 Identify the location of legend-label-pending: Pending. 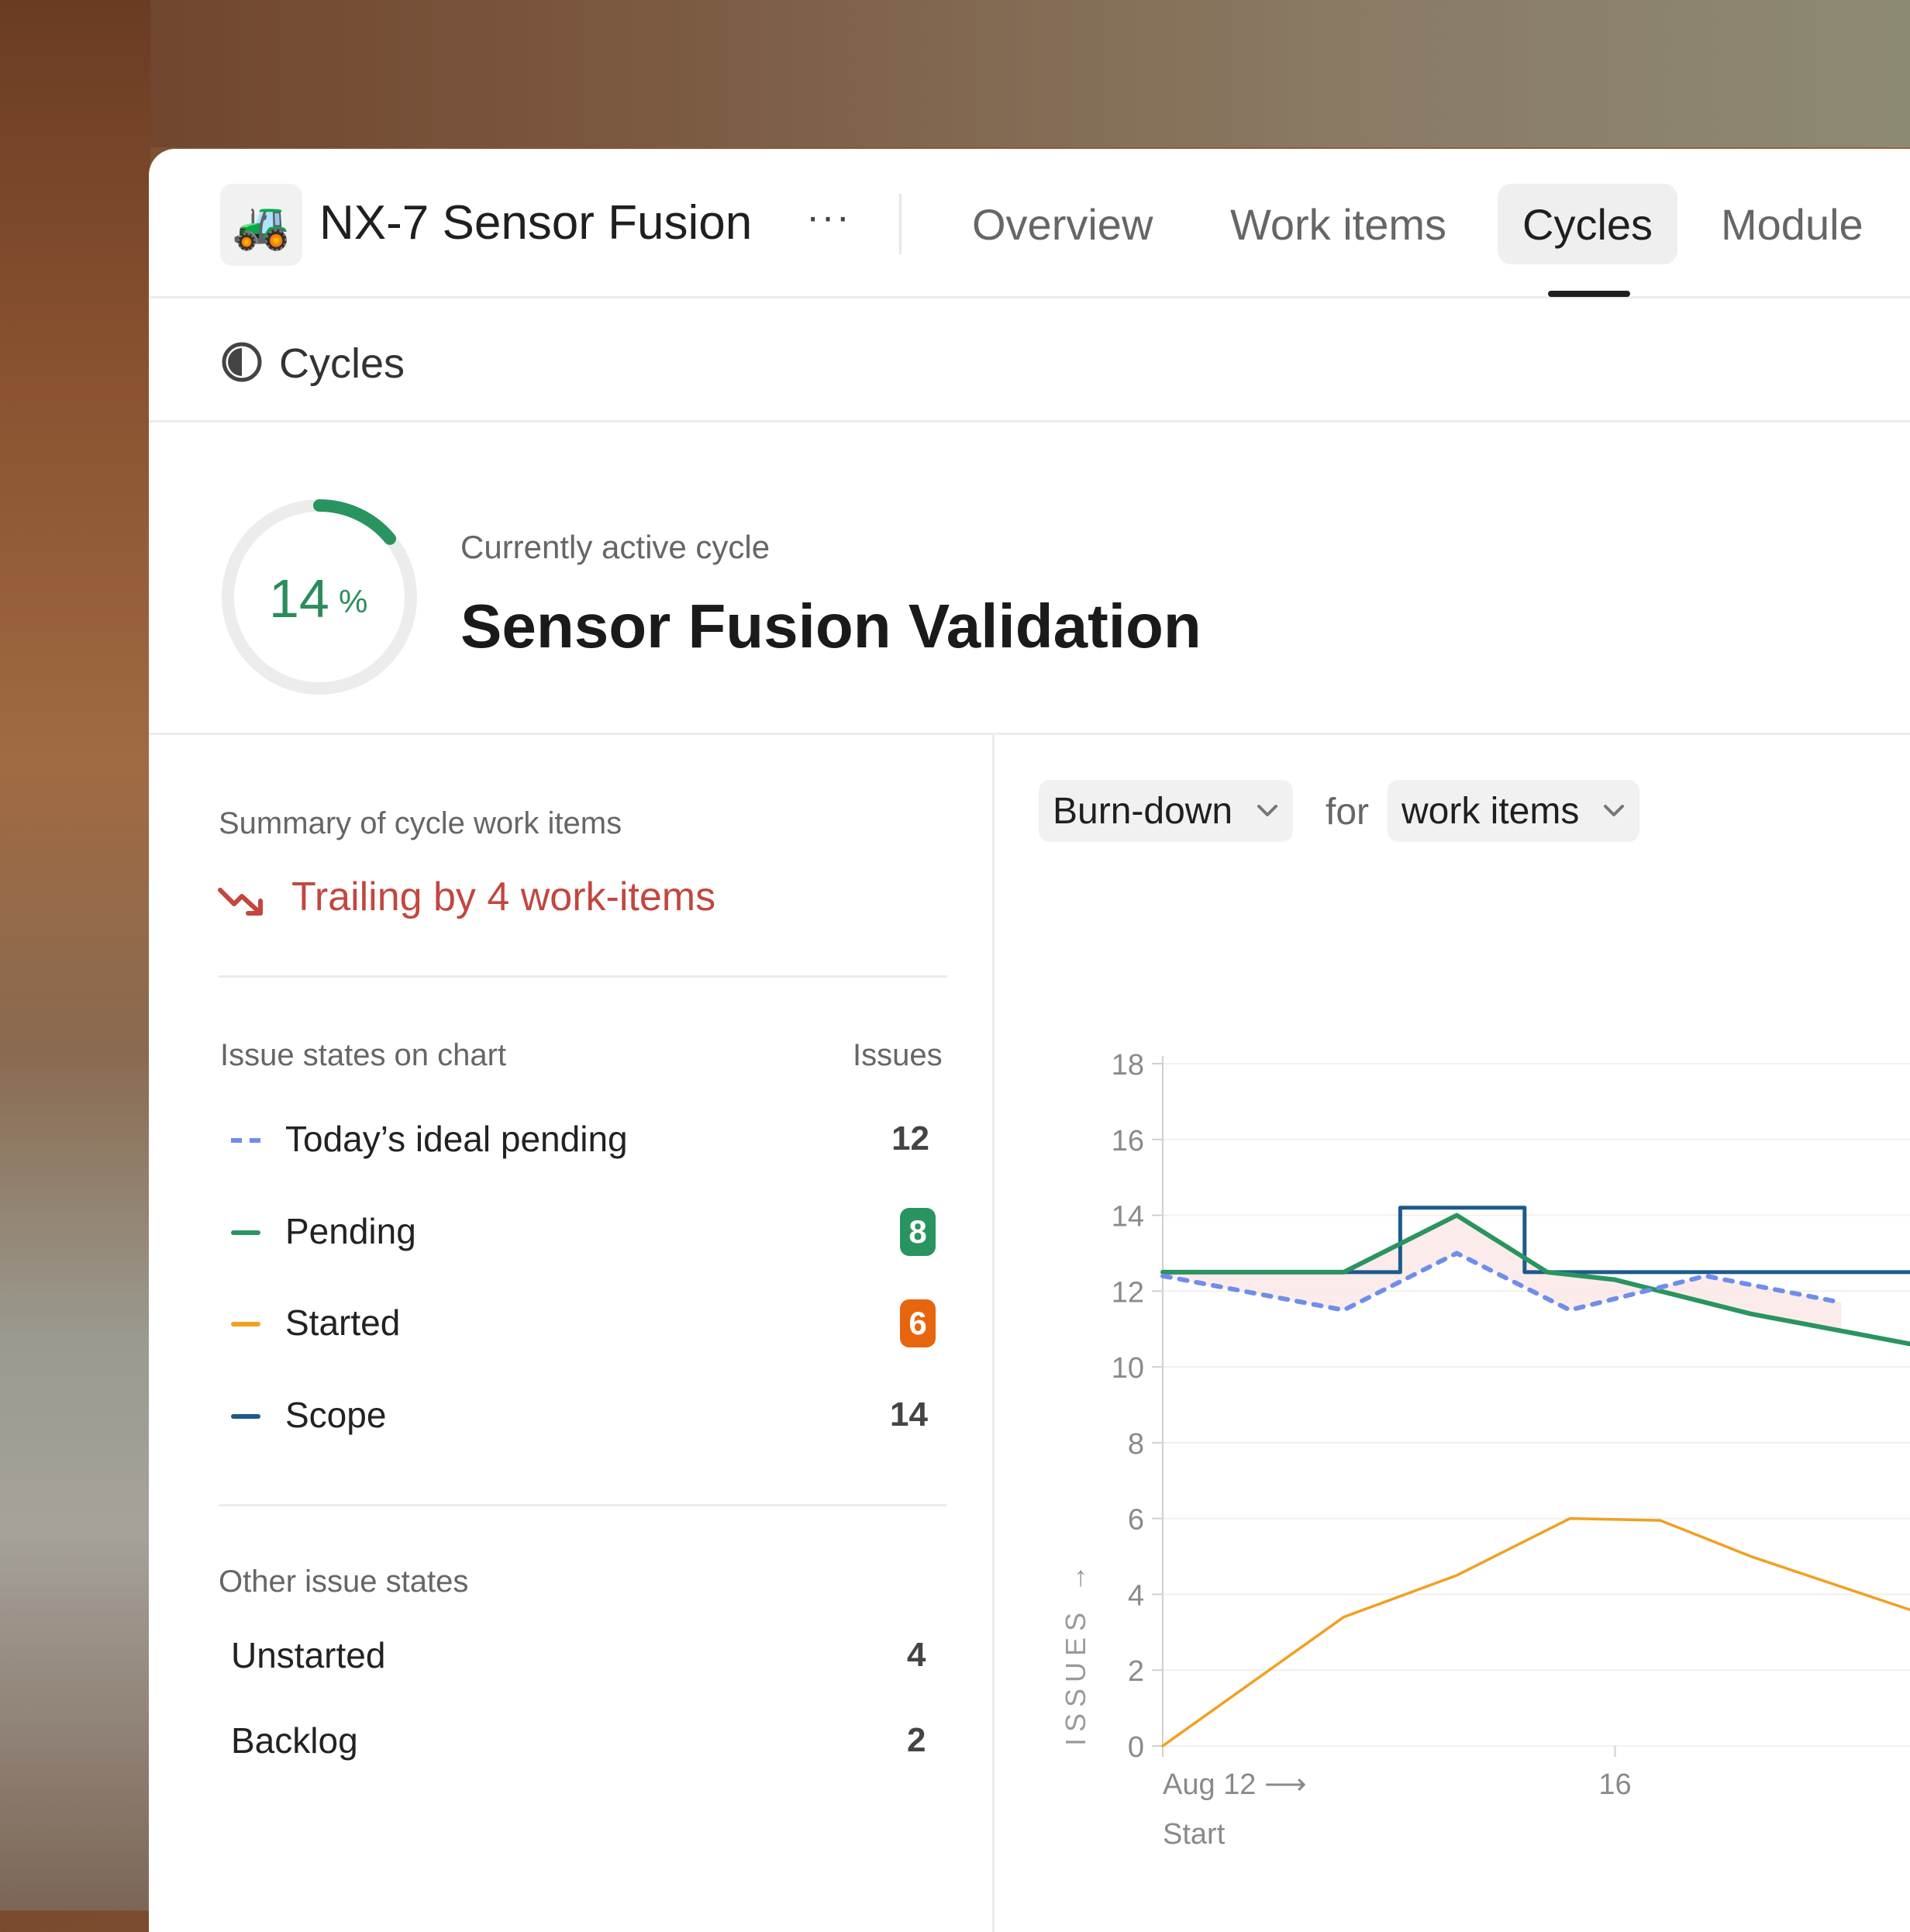
(351, 1231).